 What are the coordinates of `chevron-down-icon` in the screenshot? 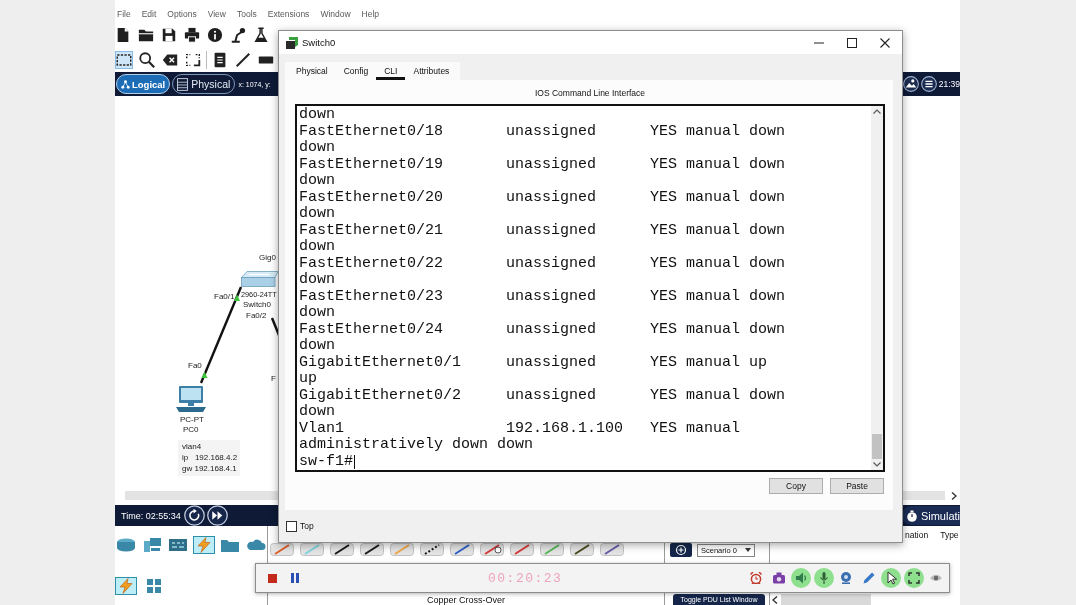 It's located at (877, 464).